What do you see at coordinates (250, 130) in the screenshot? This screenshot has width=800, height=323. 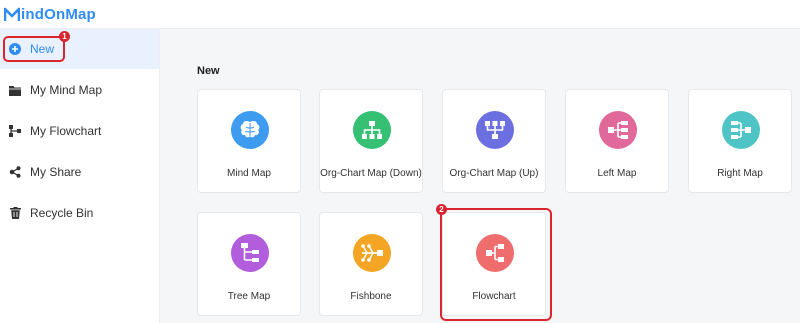 I see `brain-icon` at bounding box center [250, 130].